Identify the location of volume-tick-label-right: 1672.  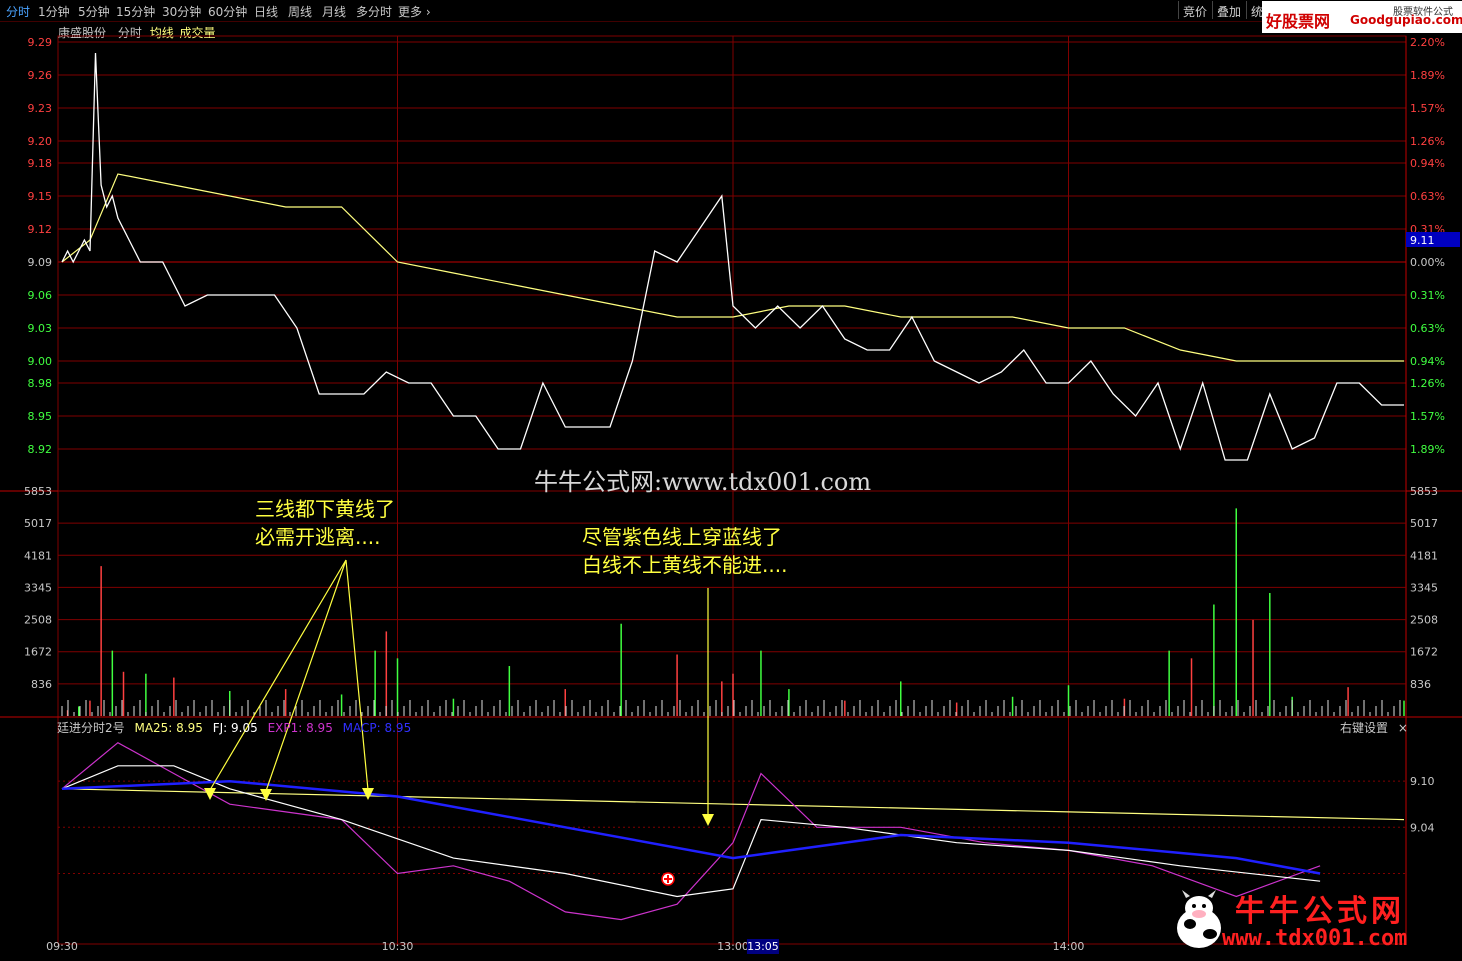
(1424, 652).